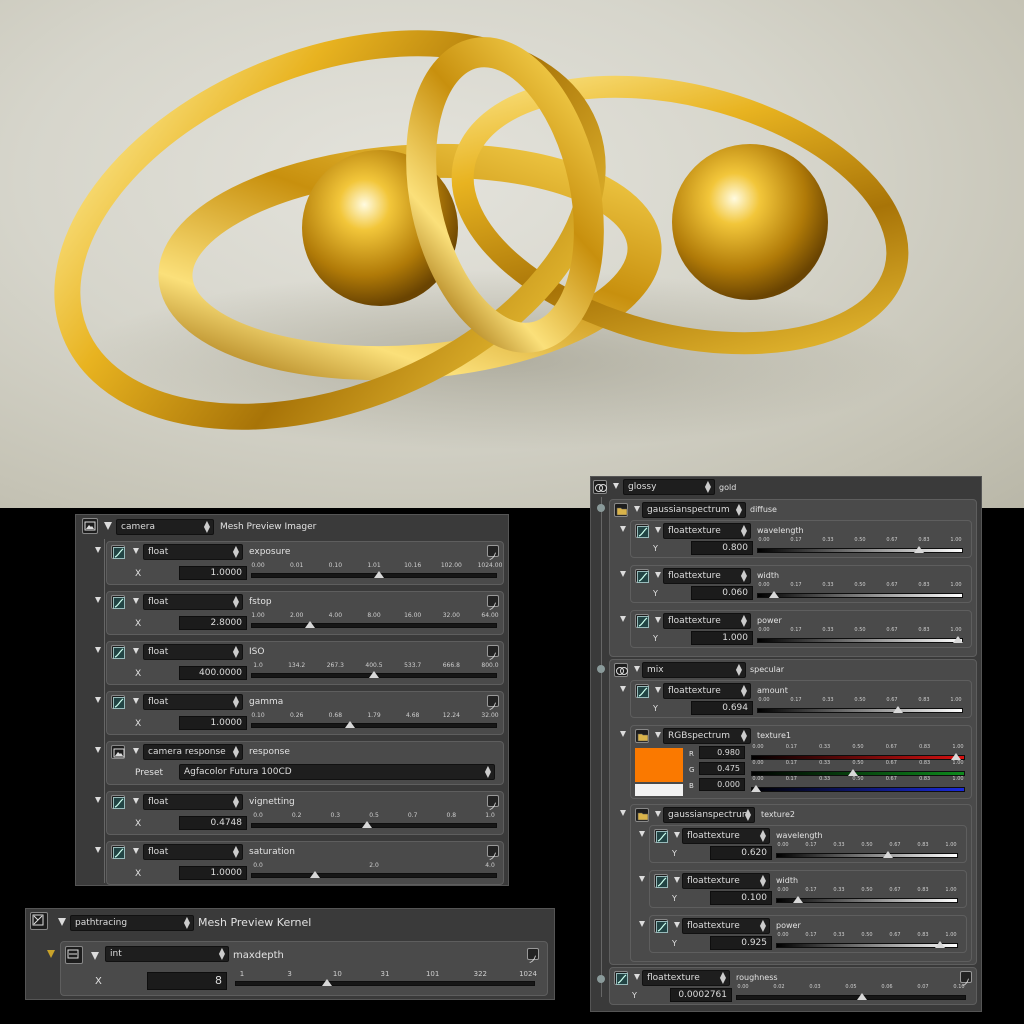 The width and height of the screenshot is (1024, 1024). I want to click on row-response-collapse-icon, so click(98, 750).